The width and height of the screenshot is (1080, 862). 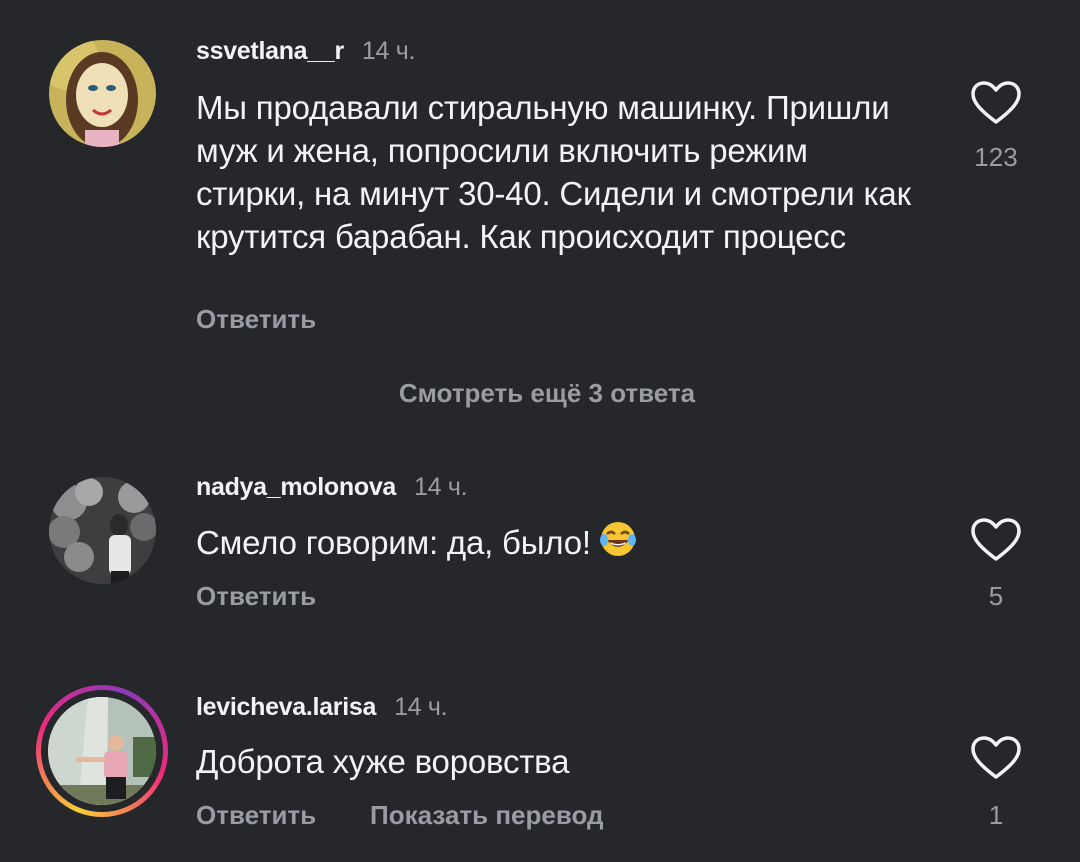 What do you see at coordinates (996, 157) in the screenshot?
I see `like-count: 123` at bounding box center [996, 157].